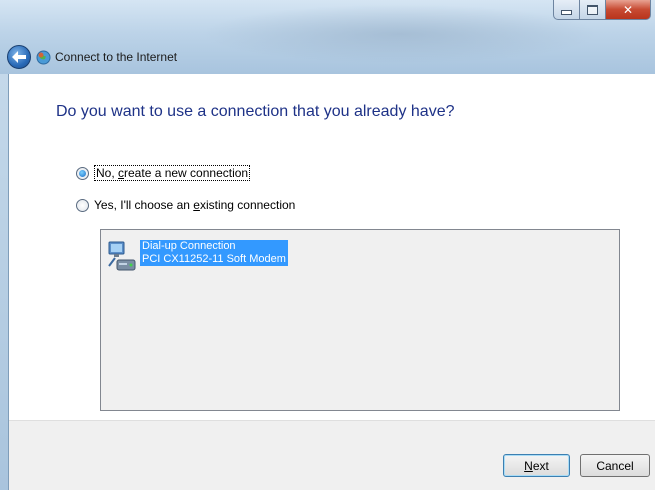 This screenshot has height=490, width=655. I want to click on radio-button, so click(82, 205).